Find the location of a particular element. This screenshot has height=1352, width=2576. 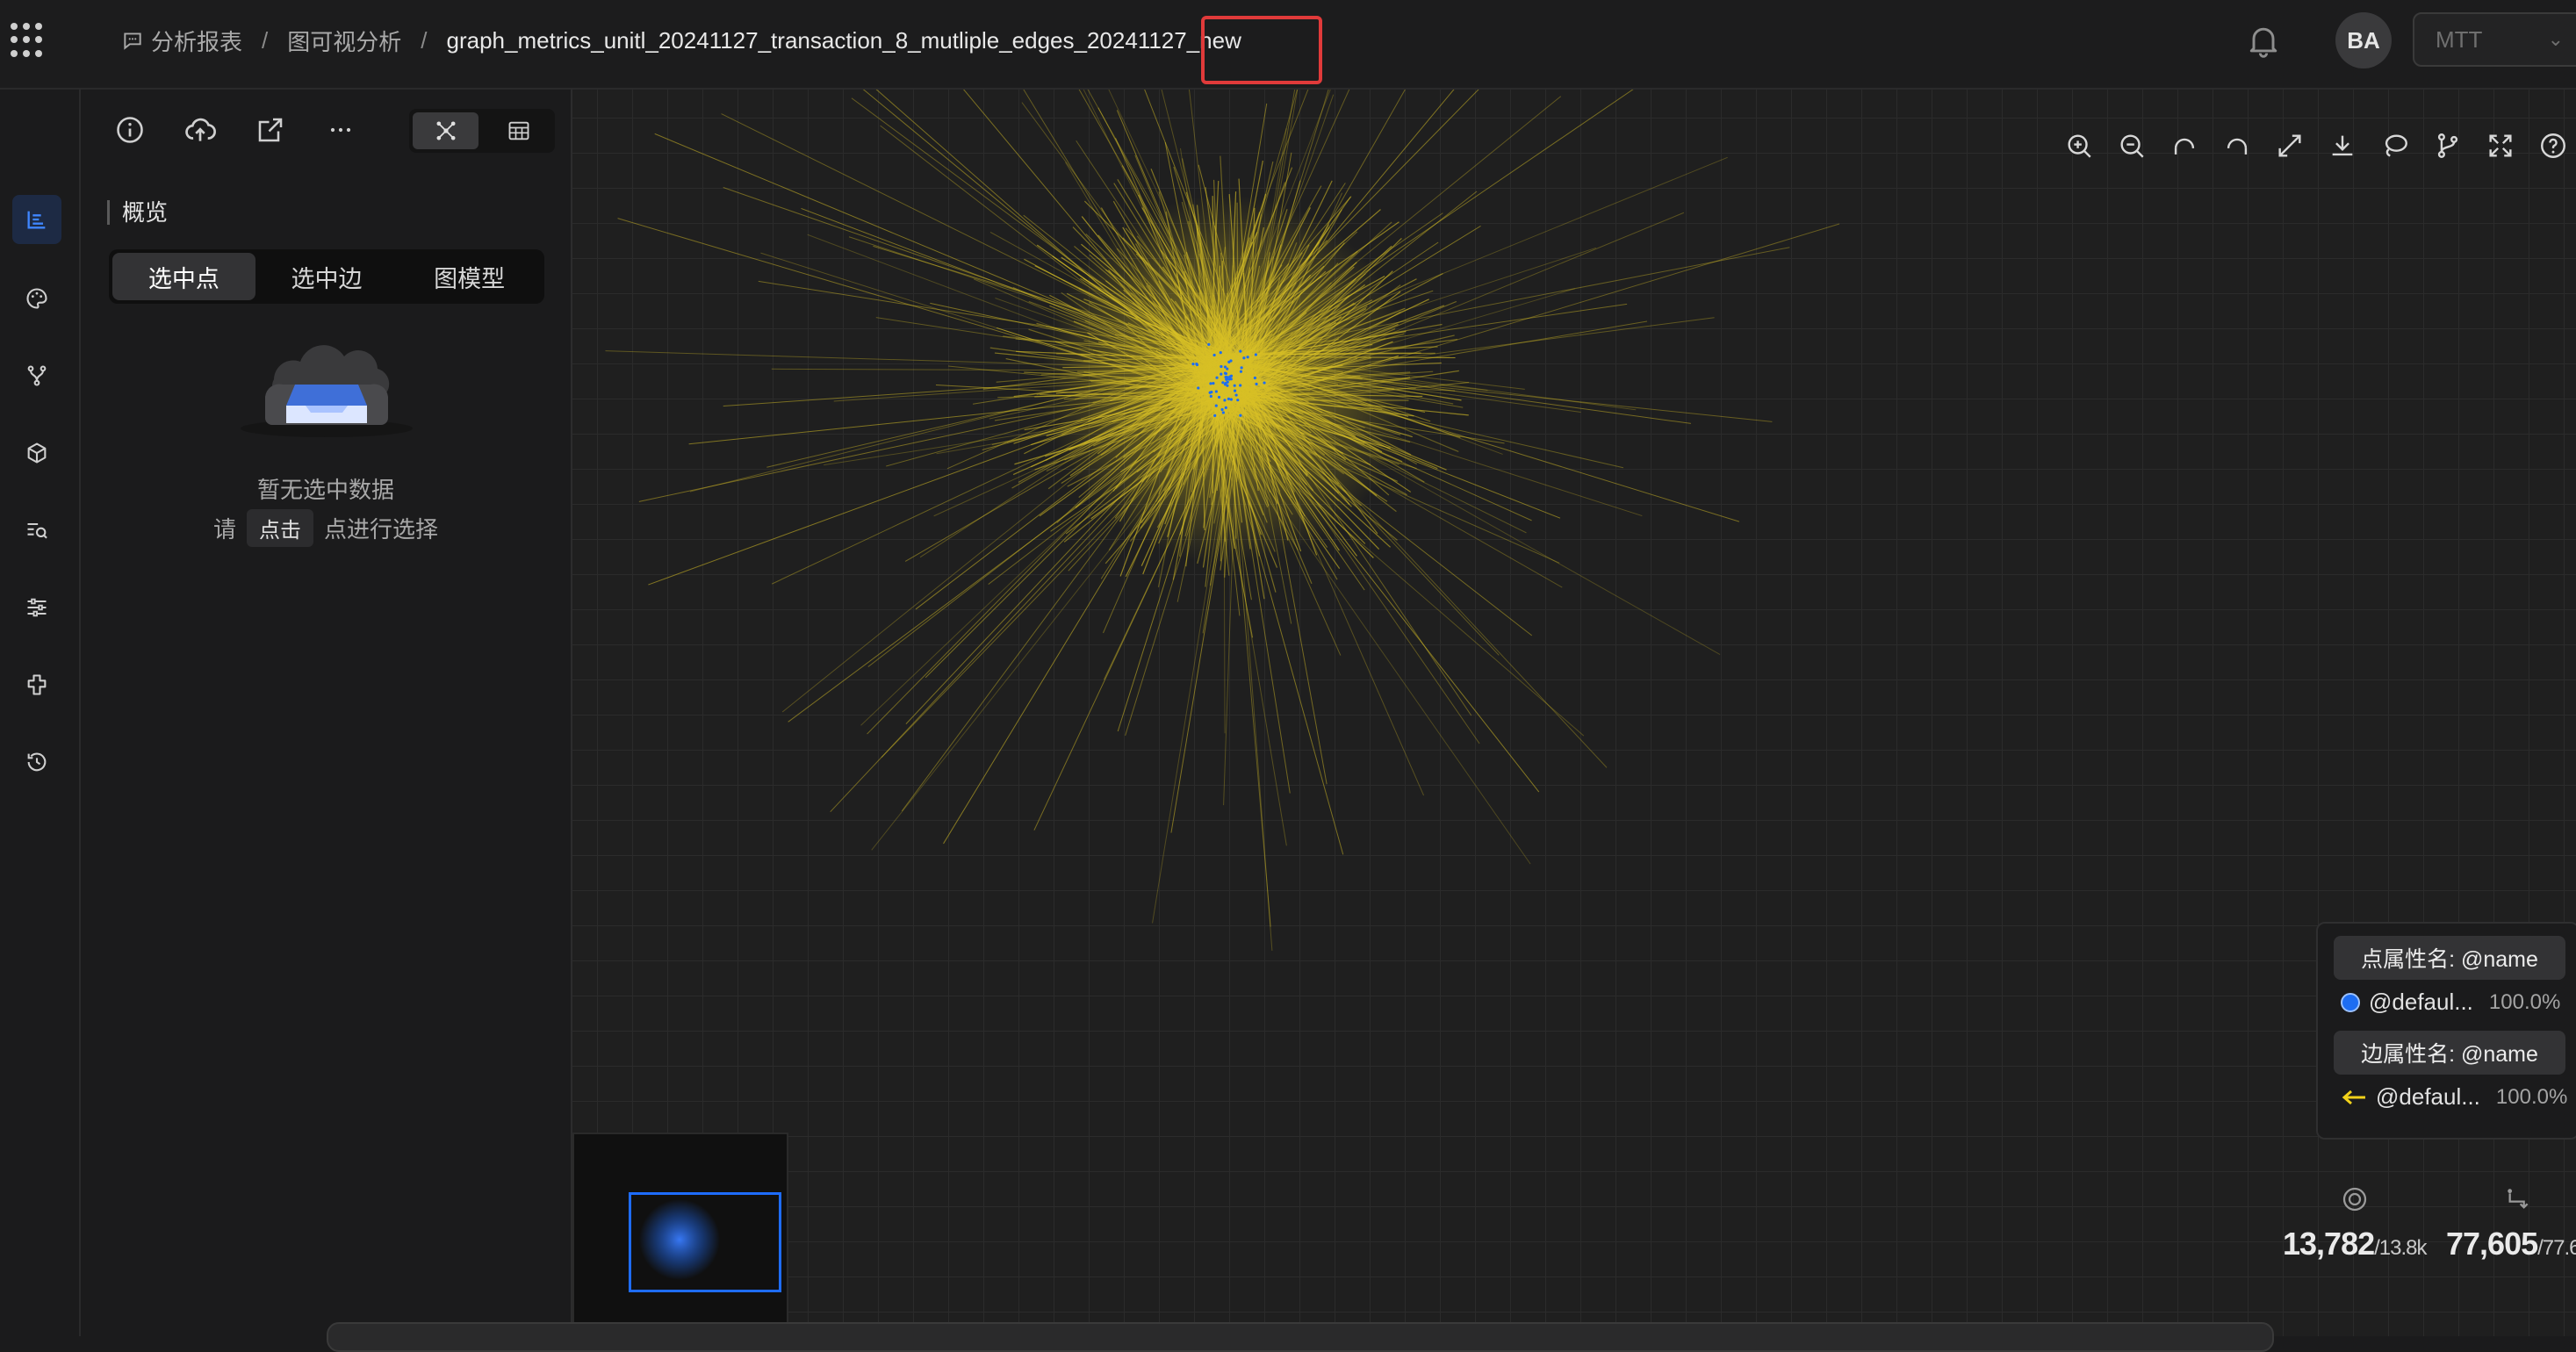

download-button is located at coordinates (2342, 145).